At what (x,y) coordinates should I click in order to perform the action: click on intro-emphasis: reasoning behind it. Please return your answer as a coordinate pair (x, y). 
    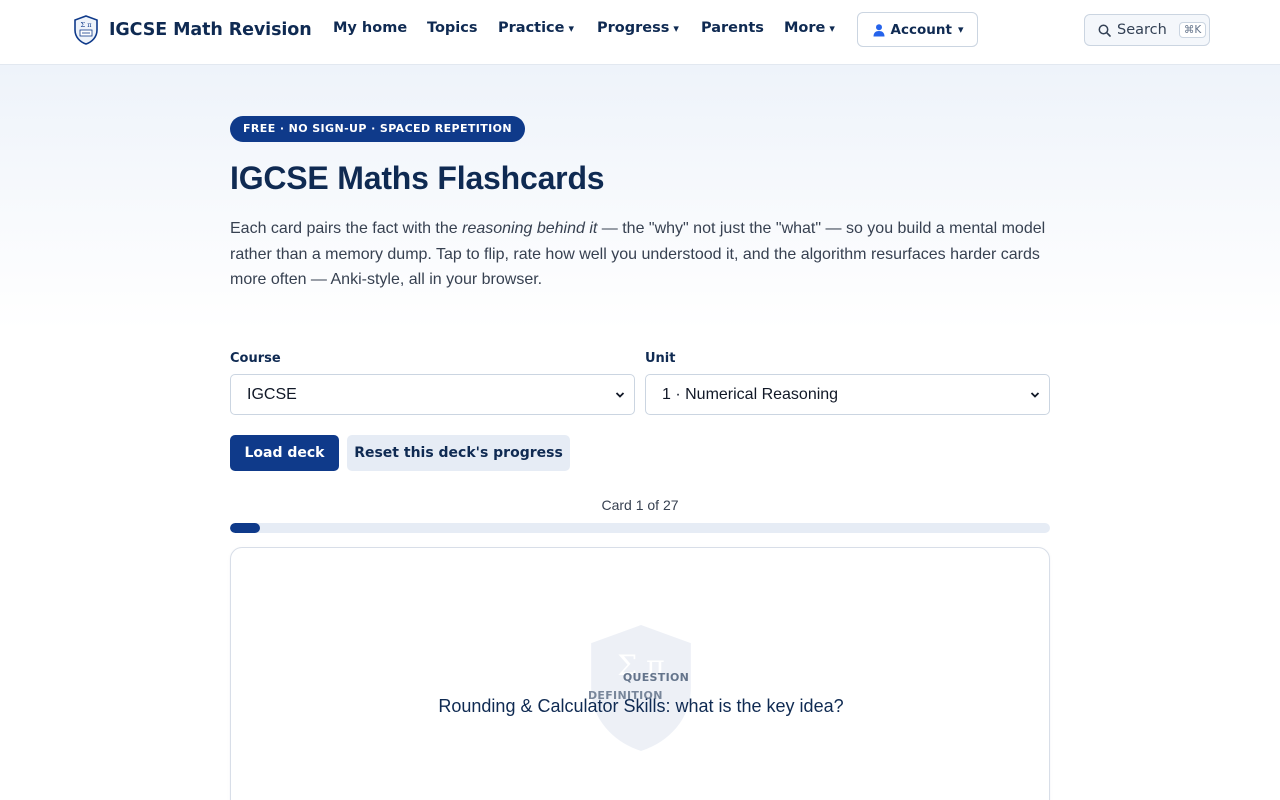
    Looking at the image, I should click on (530, 228).